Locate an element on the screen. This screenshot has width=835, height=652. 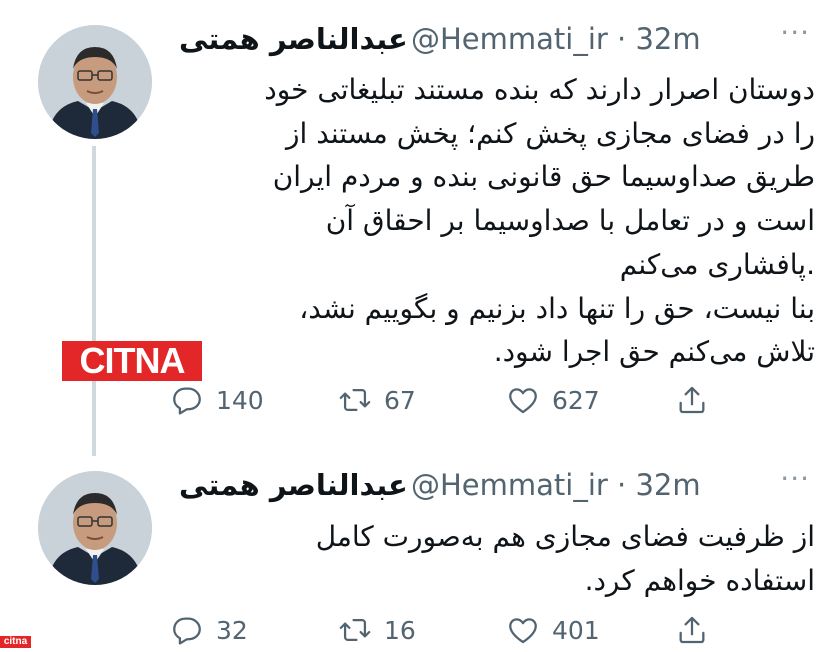
thread-connector is located at coordinates (94, 301).